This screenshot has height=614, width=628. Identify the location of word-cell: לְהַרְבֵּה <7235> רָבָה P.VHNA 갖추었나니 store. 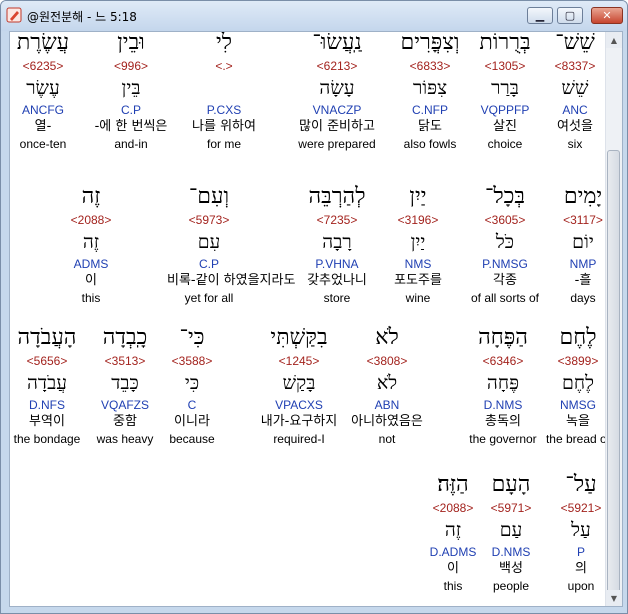
(337, 244).